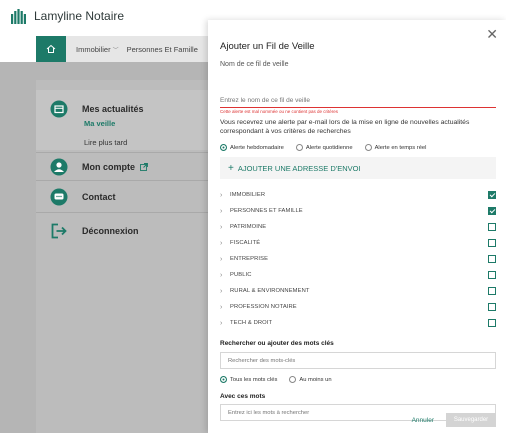 Image resolution: width=506 pixels, height=433 pixels. What do you see at coordinates (122, 49) in the screenshot?
I see `main-nav: Immobilier ﹀ Personnes Et Famille` at bounding box center [122, 49].